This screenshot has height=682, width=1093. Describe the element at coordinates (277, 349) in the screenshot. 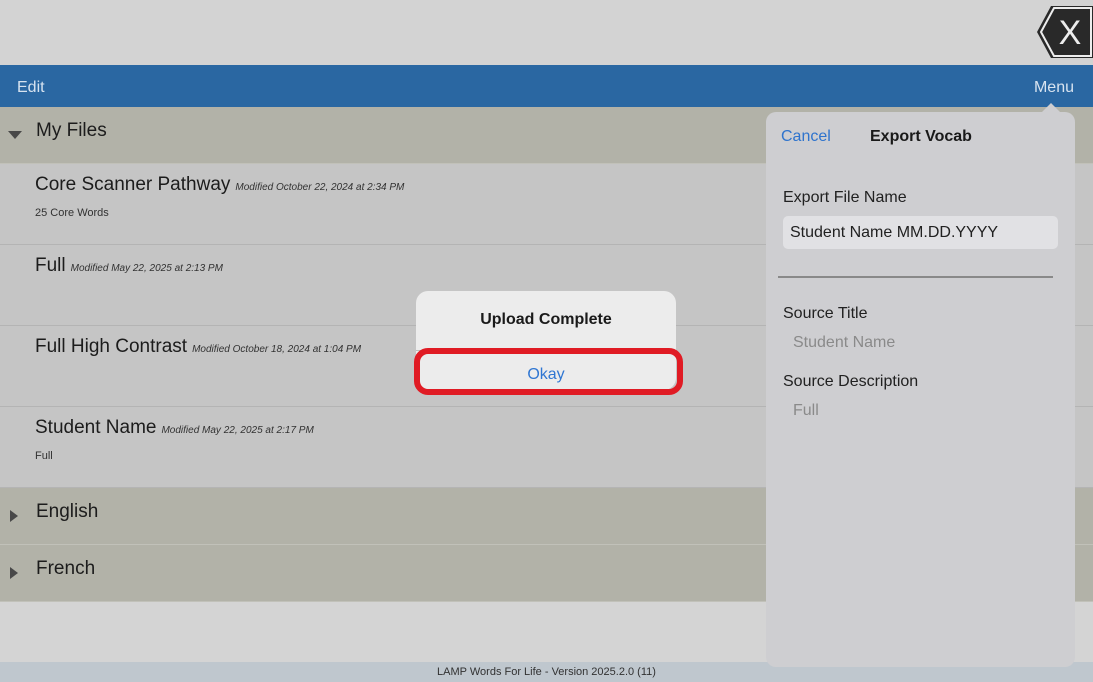

I see `file-modified: Modified October 18, 2024 at 1:04 PM` at that location.